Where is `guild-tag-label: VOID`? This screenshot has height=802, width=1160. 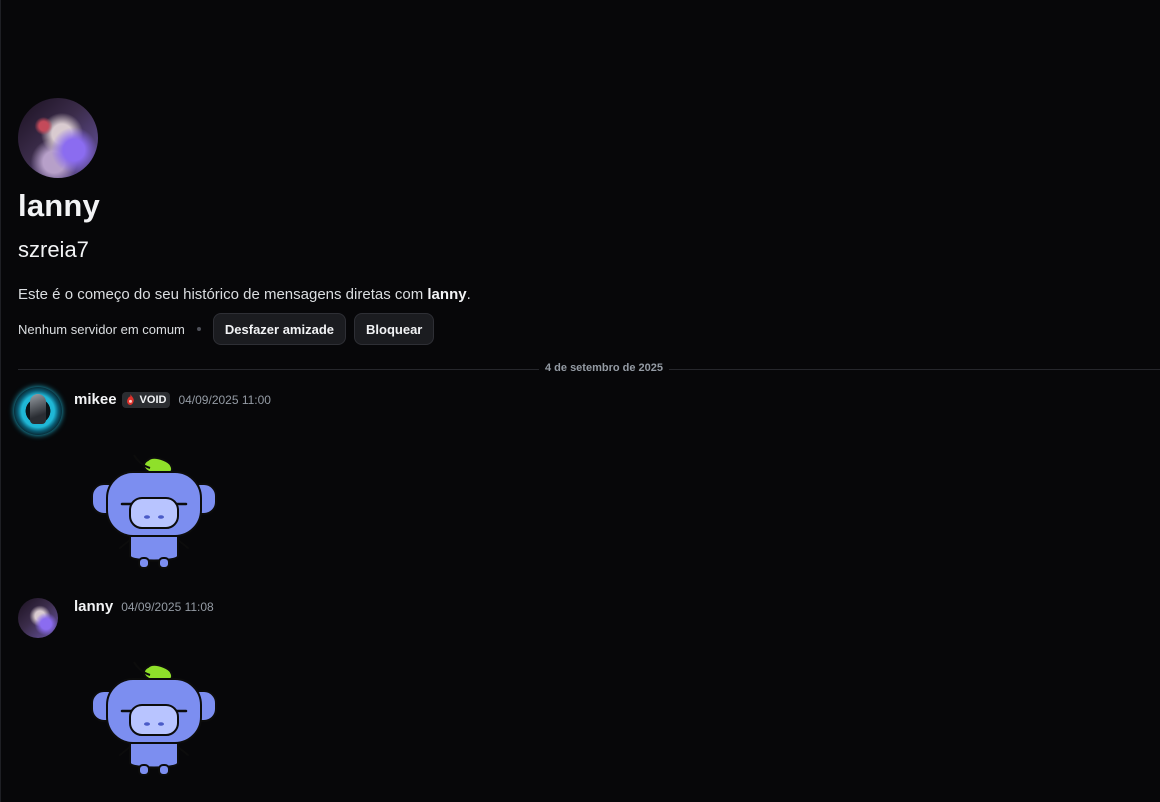 guild-tag-label: VOID is located at coordinates (153, 399).